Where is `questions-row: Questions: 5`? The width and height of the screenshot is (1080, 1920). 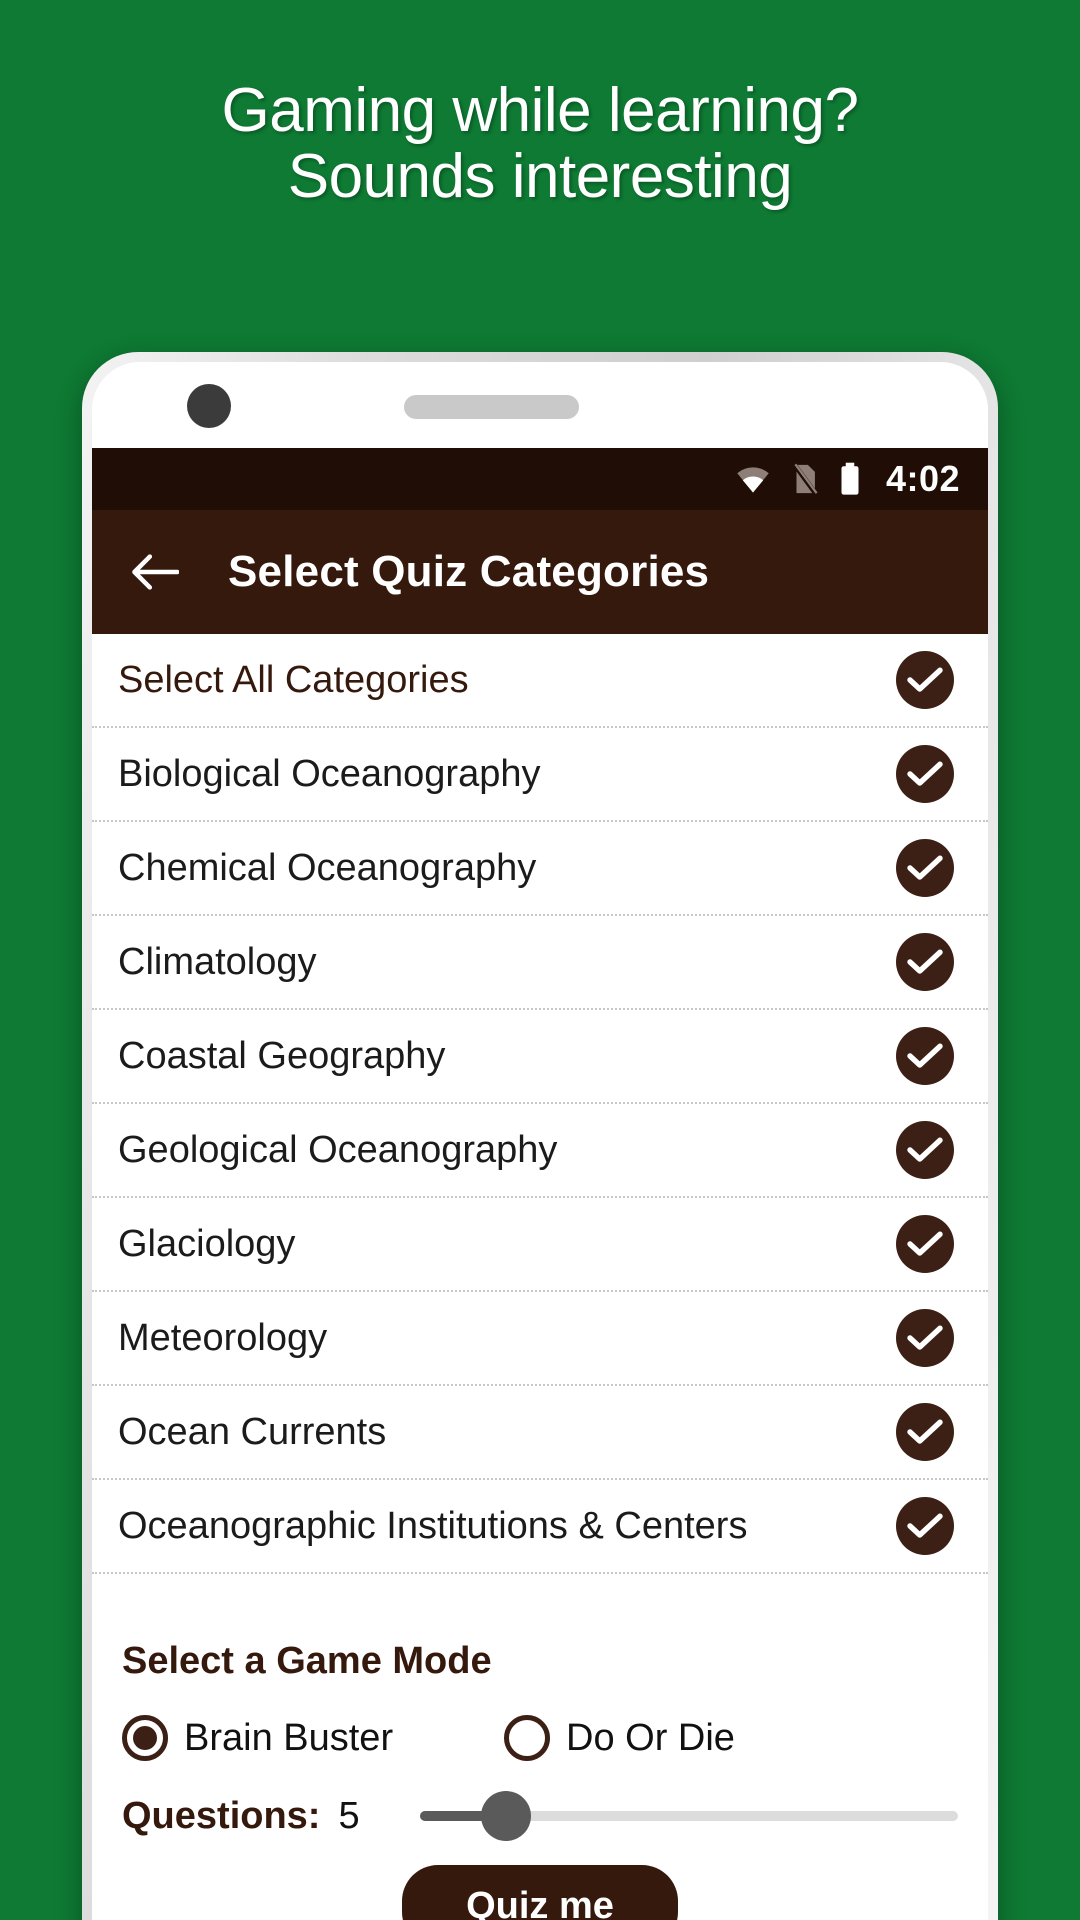
questions-row: Questions: 5 is located at coordinates (540, 1816).